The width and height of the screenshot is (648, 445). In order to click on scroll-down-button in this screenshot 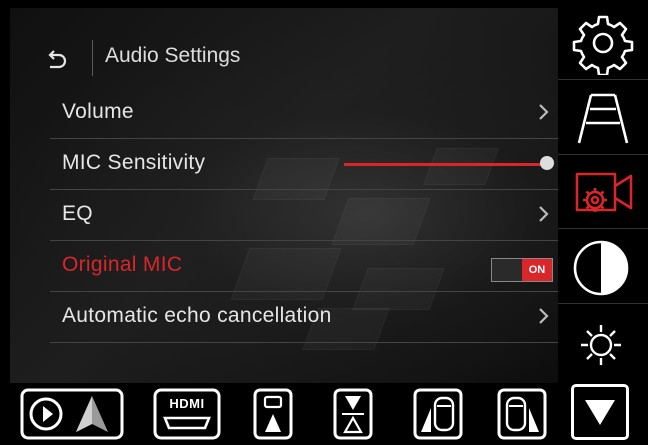, I will do `click(600, 412)`.